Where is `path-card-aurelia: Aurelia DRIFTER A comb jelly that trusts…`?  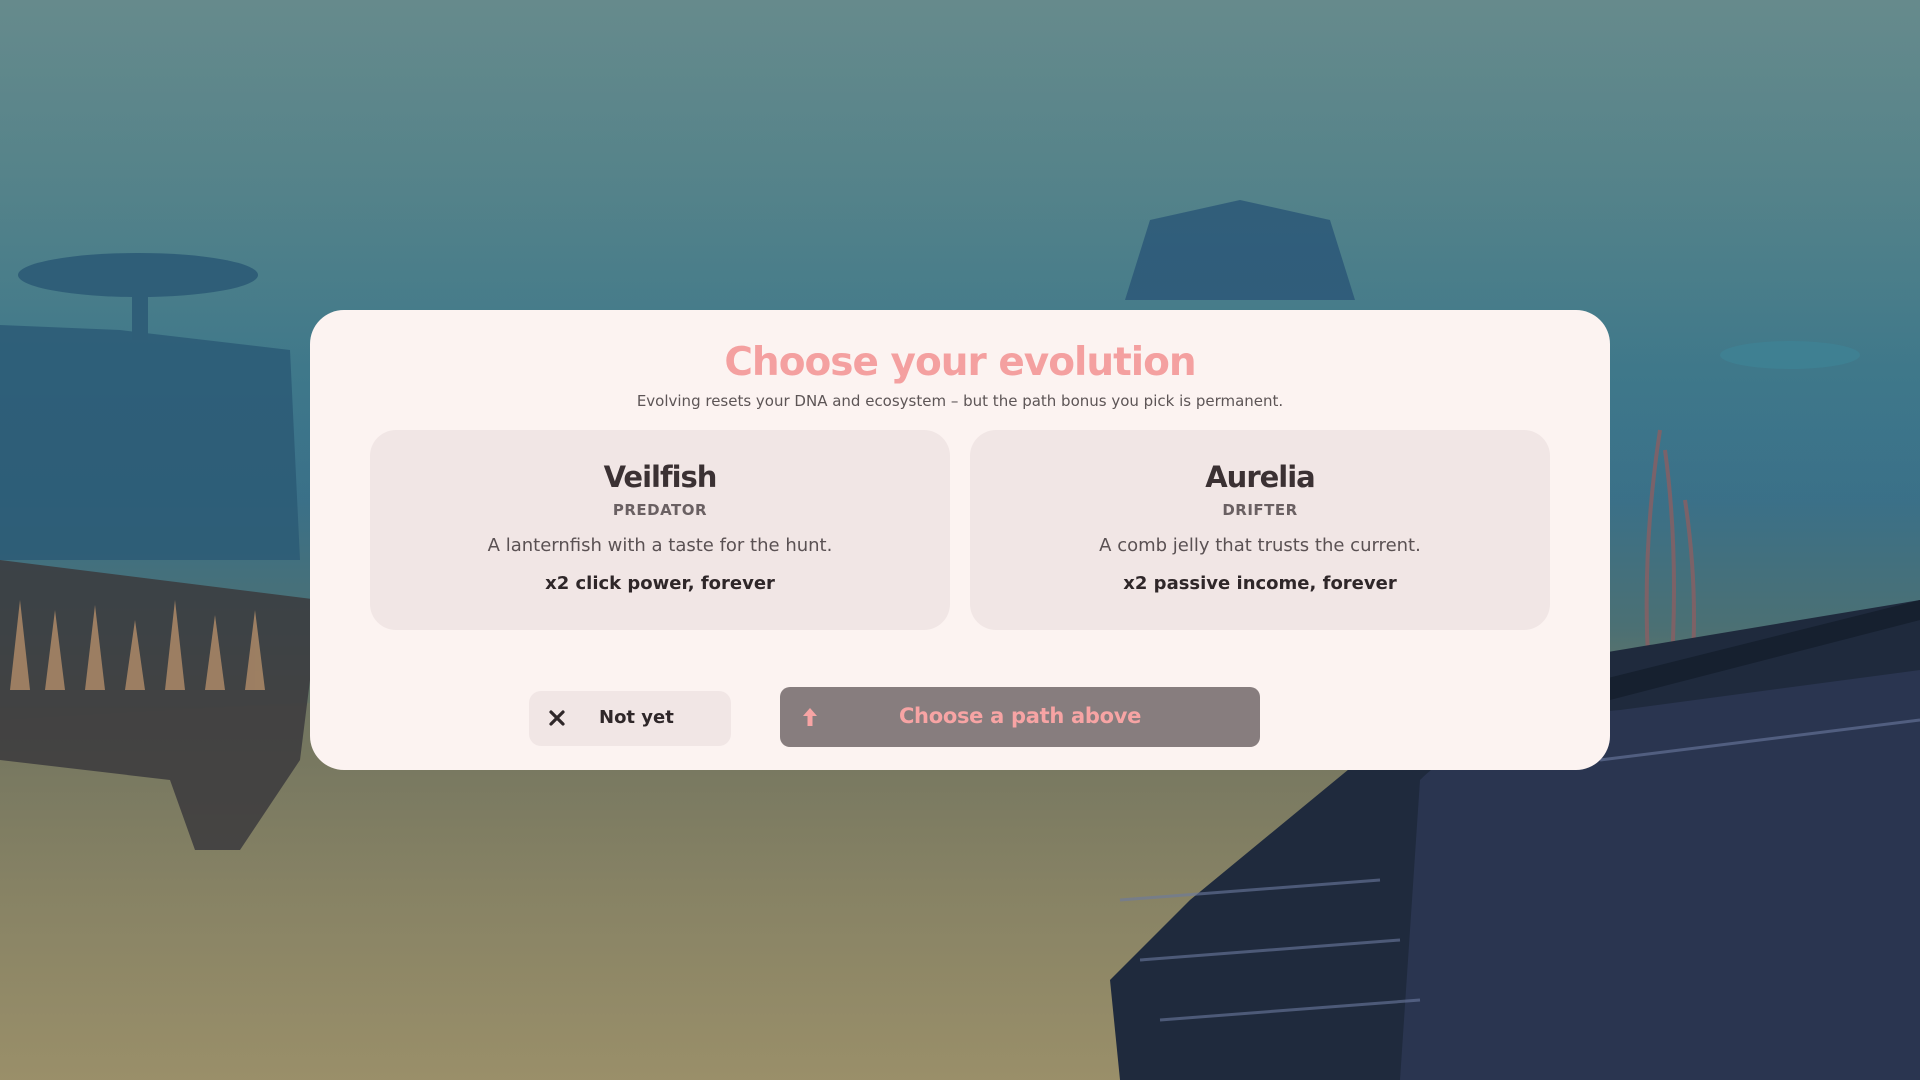
path-card-aurelia: Aurelia DRIFTER A comb jelly that trusts… is located at coordinates (1260, 530).